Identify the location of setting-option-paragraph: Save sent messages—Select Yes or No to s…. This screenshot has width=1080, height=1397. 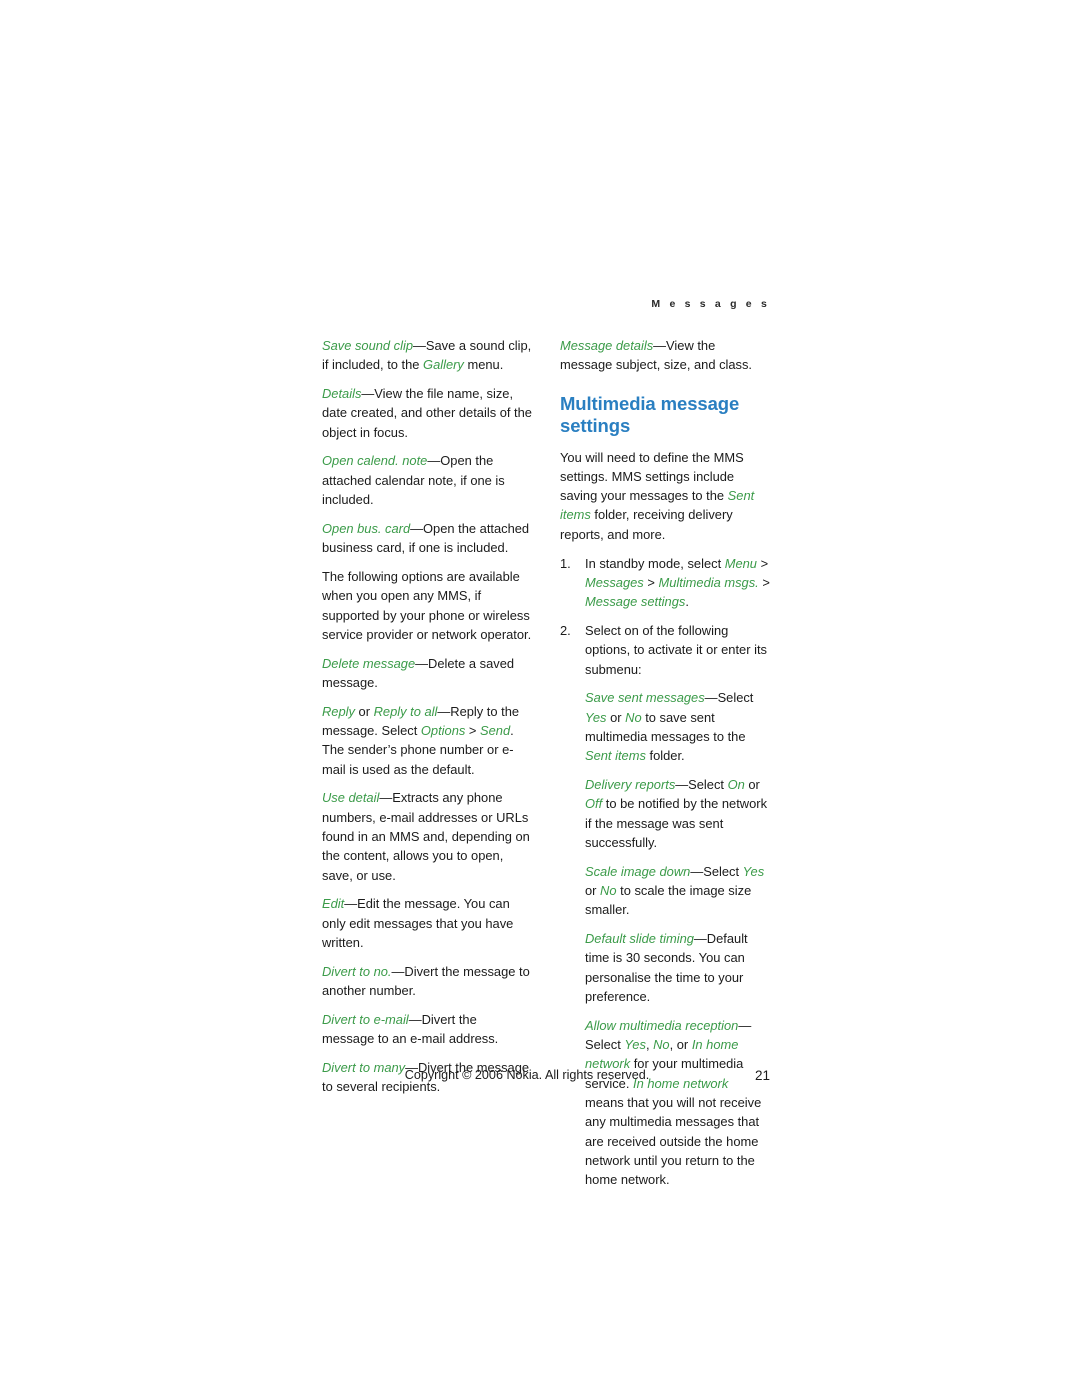
(669, 727).